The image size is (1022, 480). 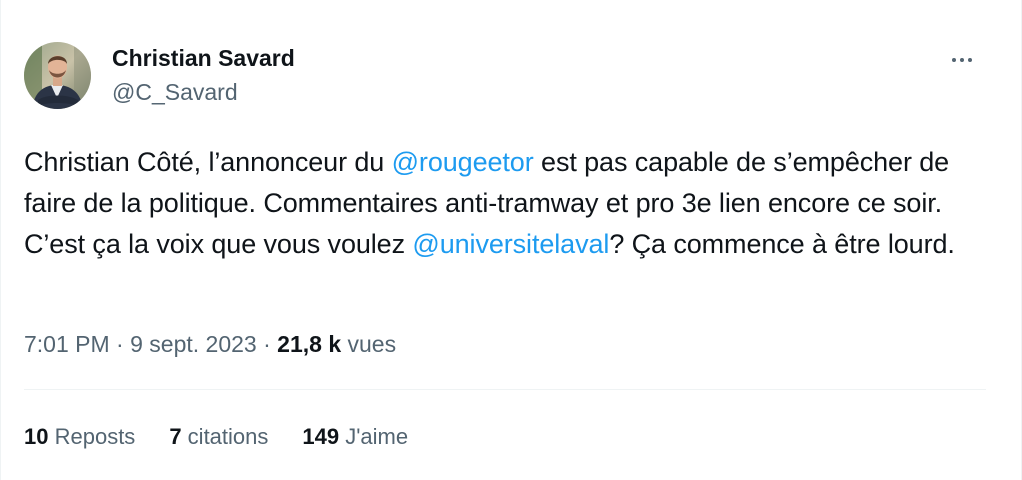 What do you see at coordinates (782, 244) in the screenshot?
I see `tweet-text-part-3: ? Ça commence à être lourd.` at bounding box center [782, 244].